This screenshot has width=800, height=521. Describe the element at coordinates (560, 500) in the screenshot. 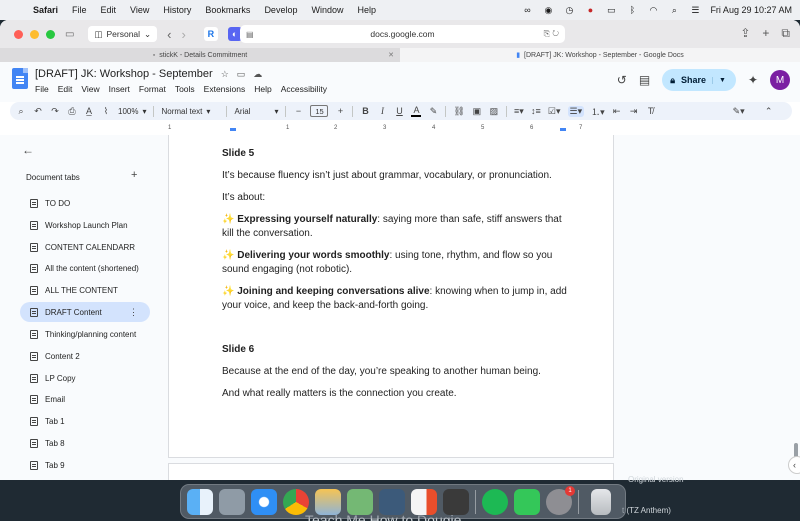

I see `system-settings-icon: 1` at that location.